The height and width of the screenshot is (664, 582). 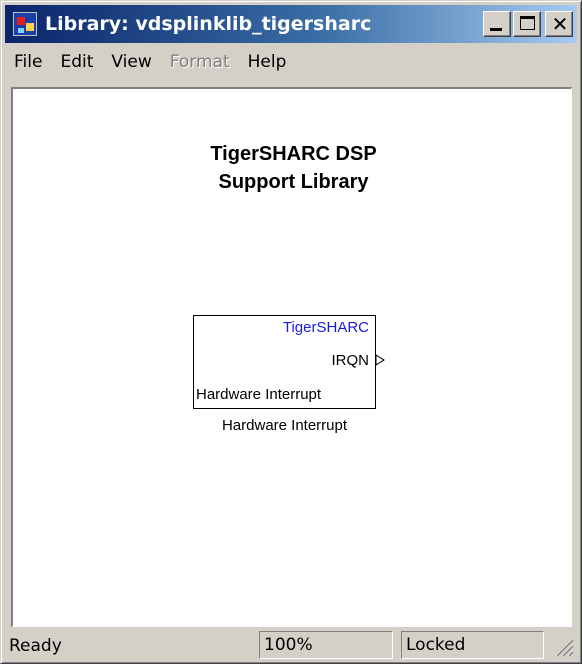 I want to click on block-family-label: TigerSHARC, so click(x=325, y=327).